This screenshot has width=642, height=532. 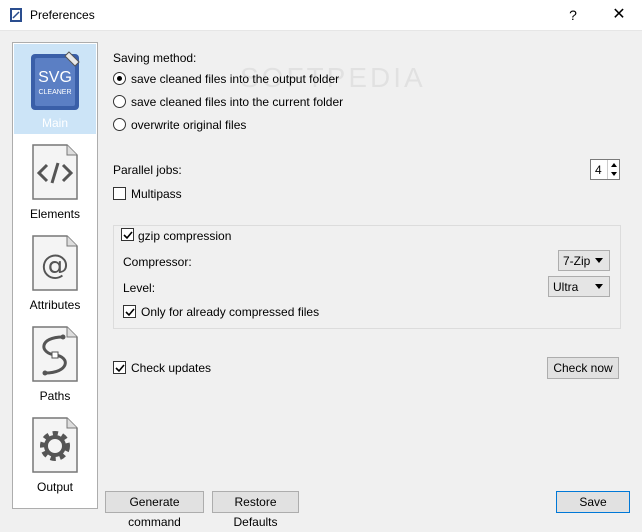 I want to click on app-icon, so click(x=16, y=15).